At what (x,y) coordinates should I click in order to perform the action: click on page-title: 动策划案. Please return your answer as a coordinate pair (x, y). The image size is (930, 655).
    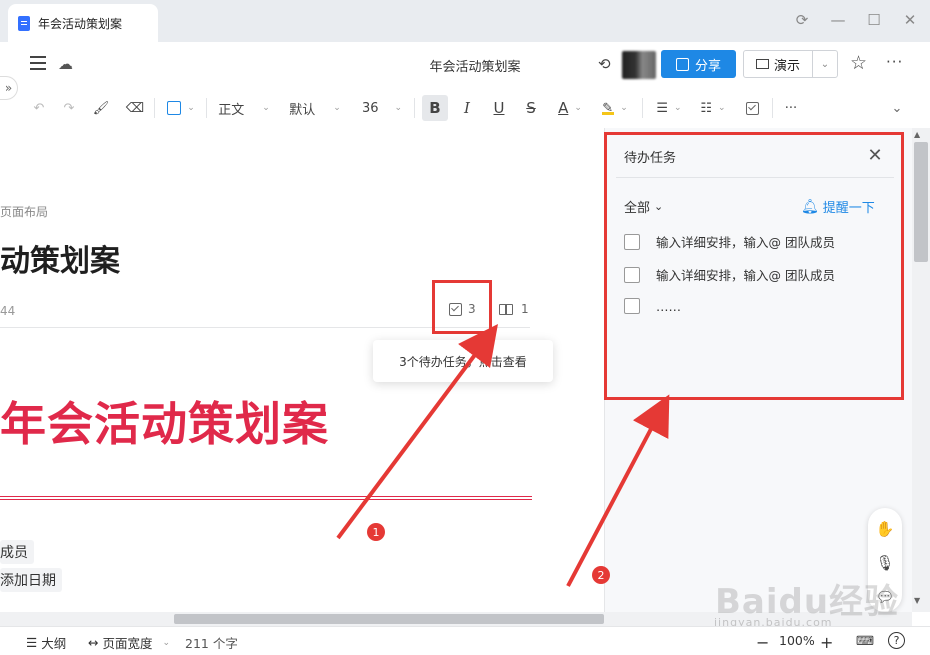
    Looking at the image, I should click on (60, 258).